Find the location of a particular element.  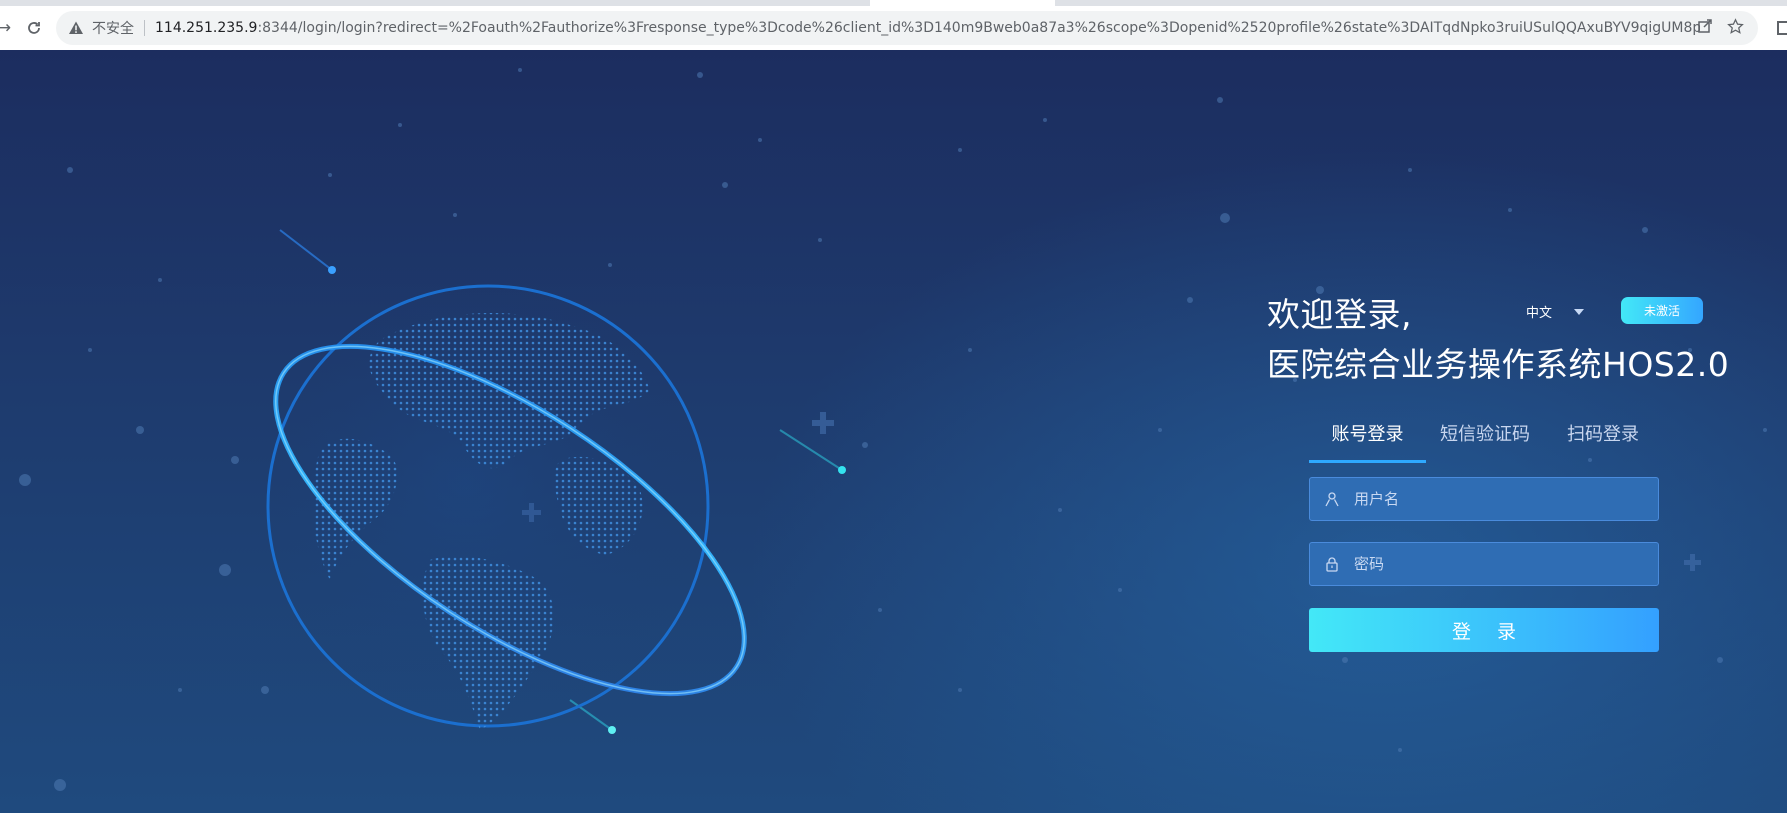

username-field is located at coordinates (1484, 499).